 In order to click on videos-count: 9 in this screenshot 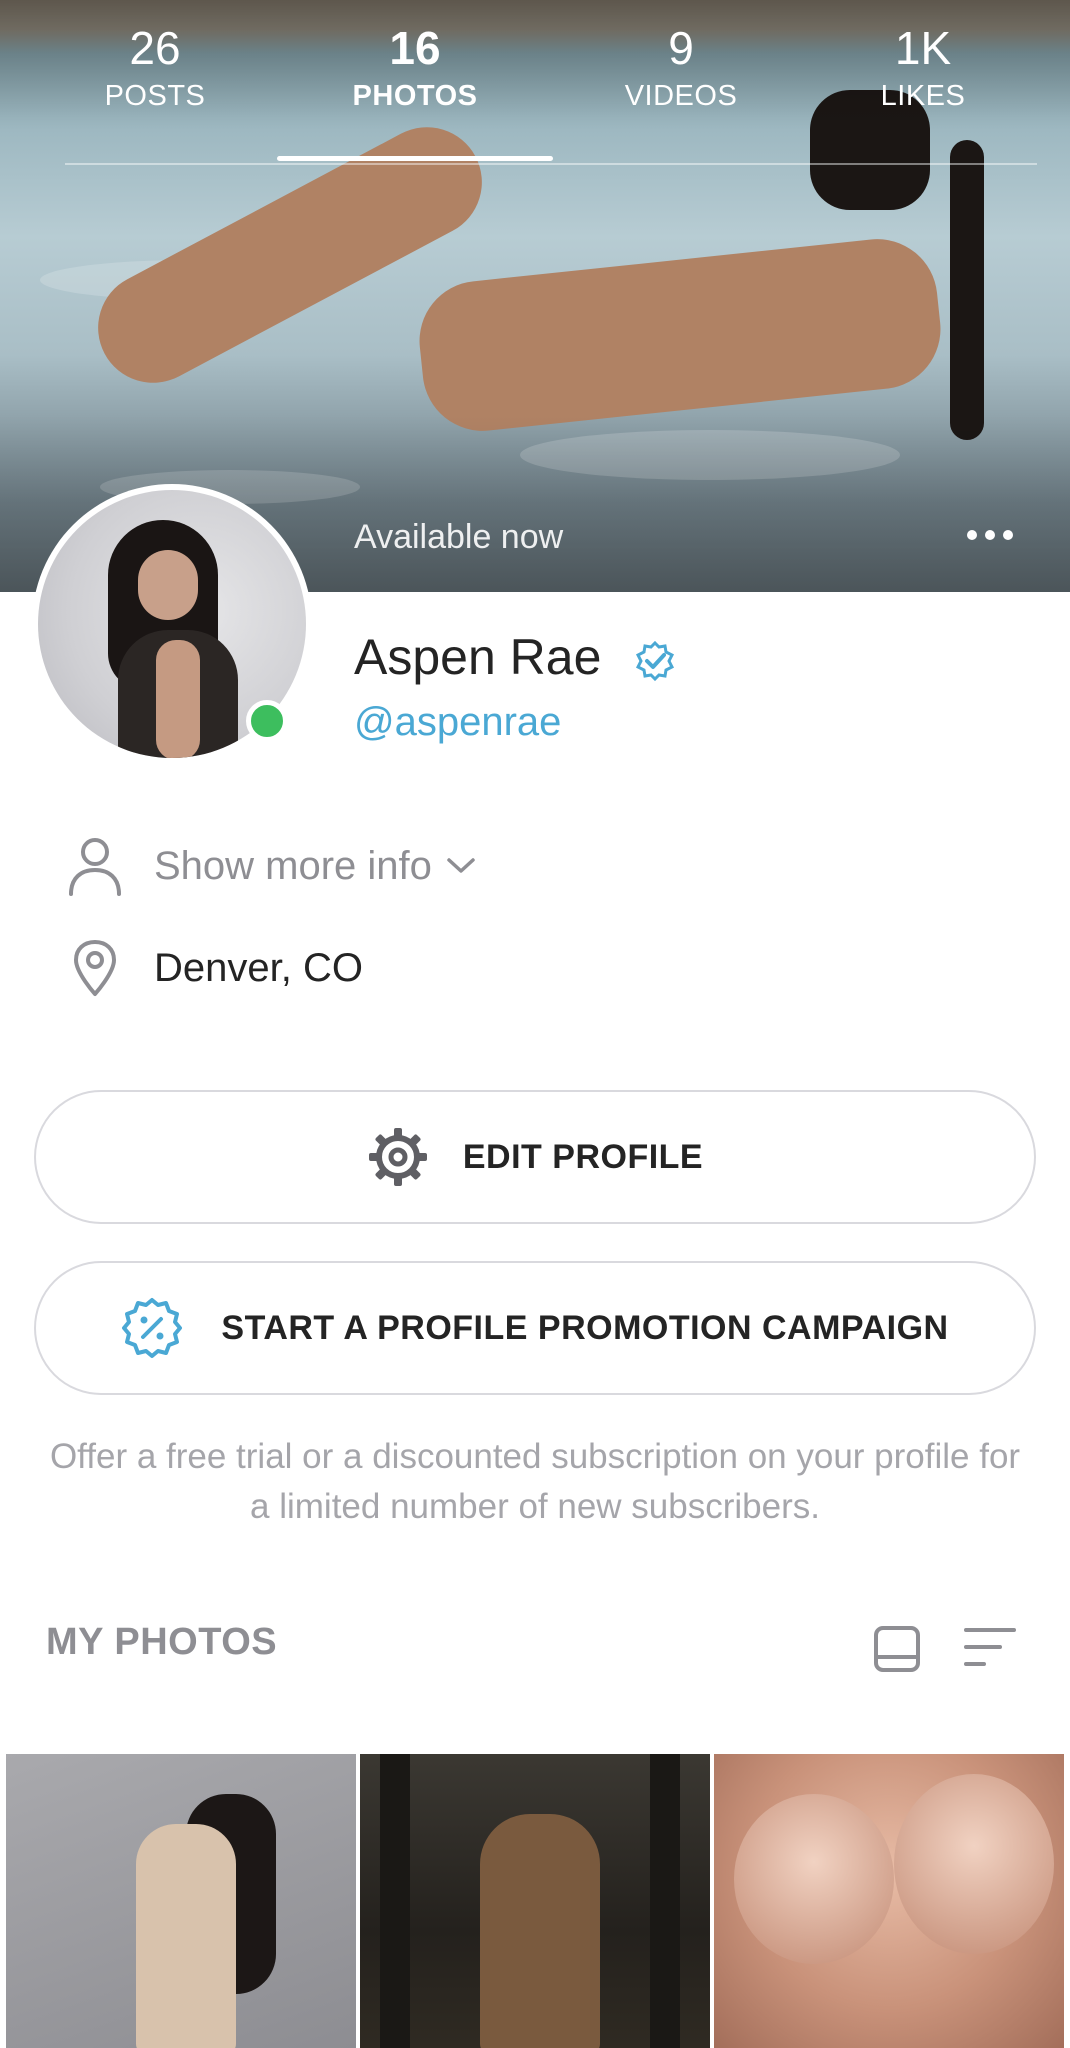, I will do `click(681, 48)`.